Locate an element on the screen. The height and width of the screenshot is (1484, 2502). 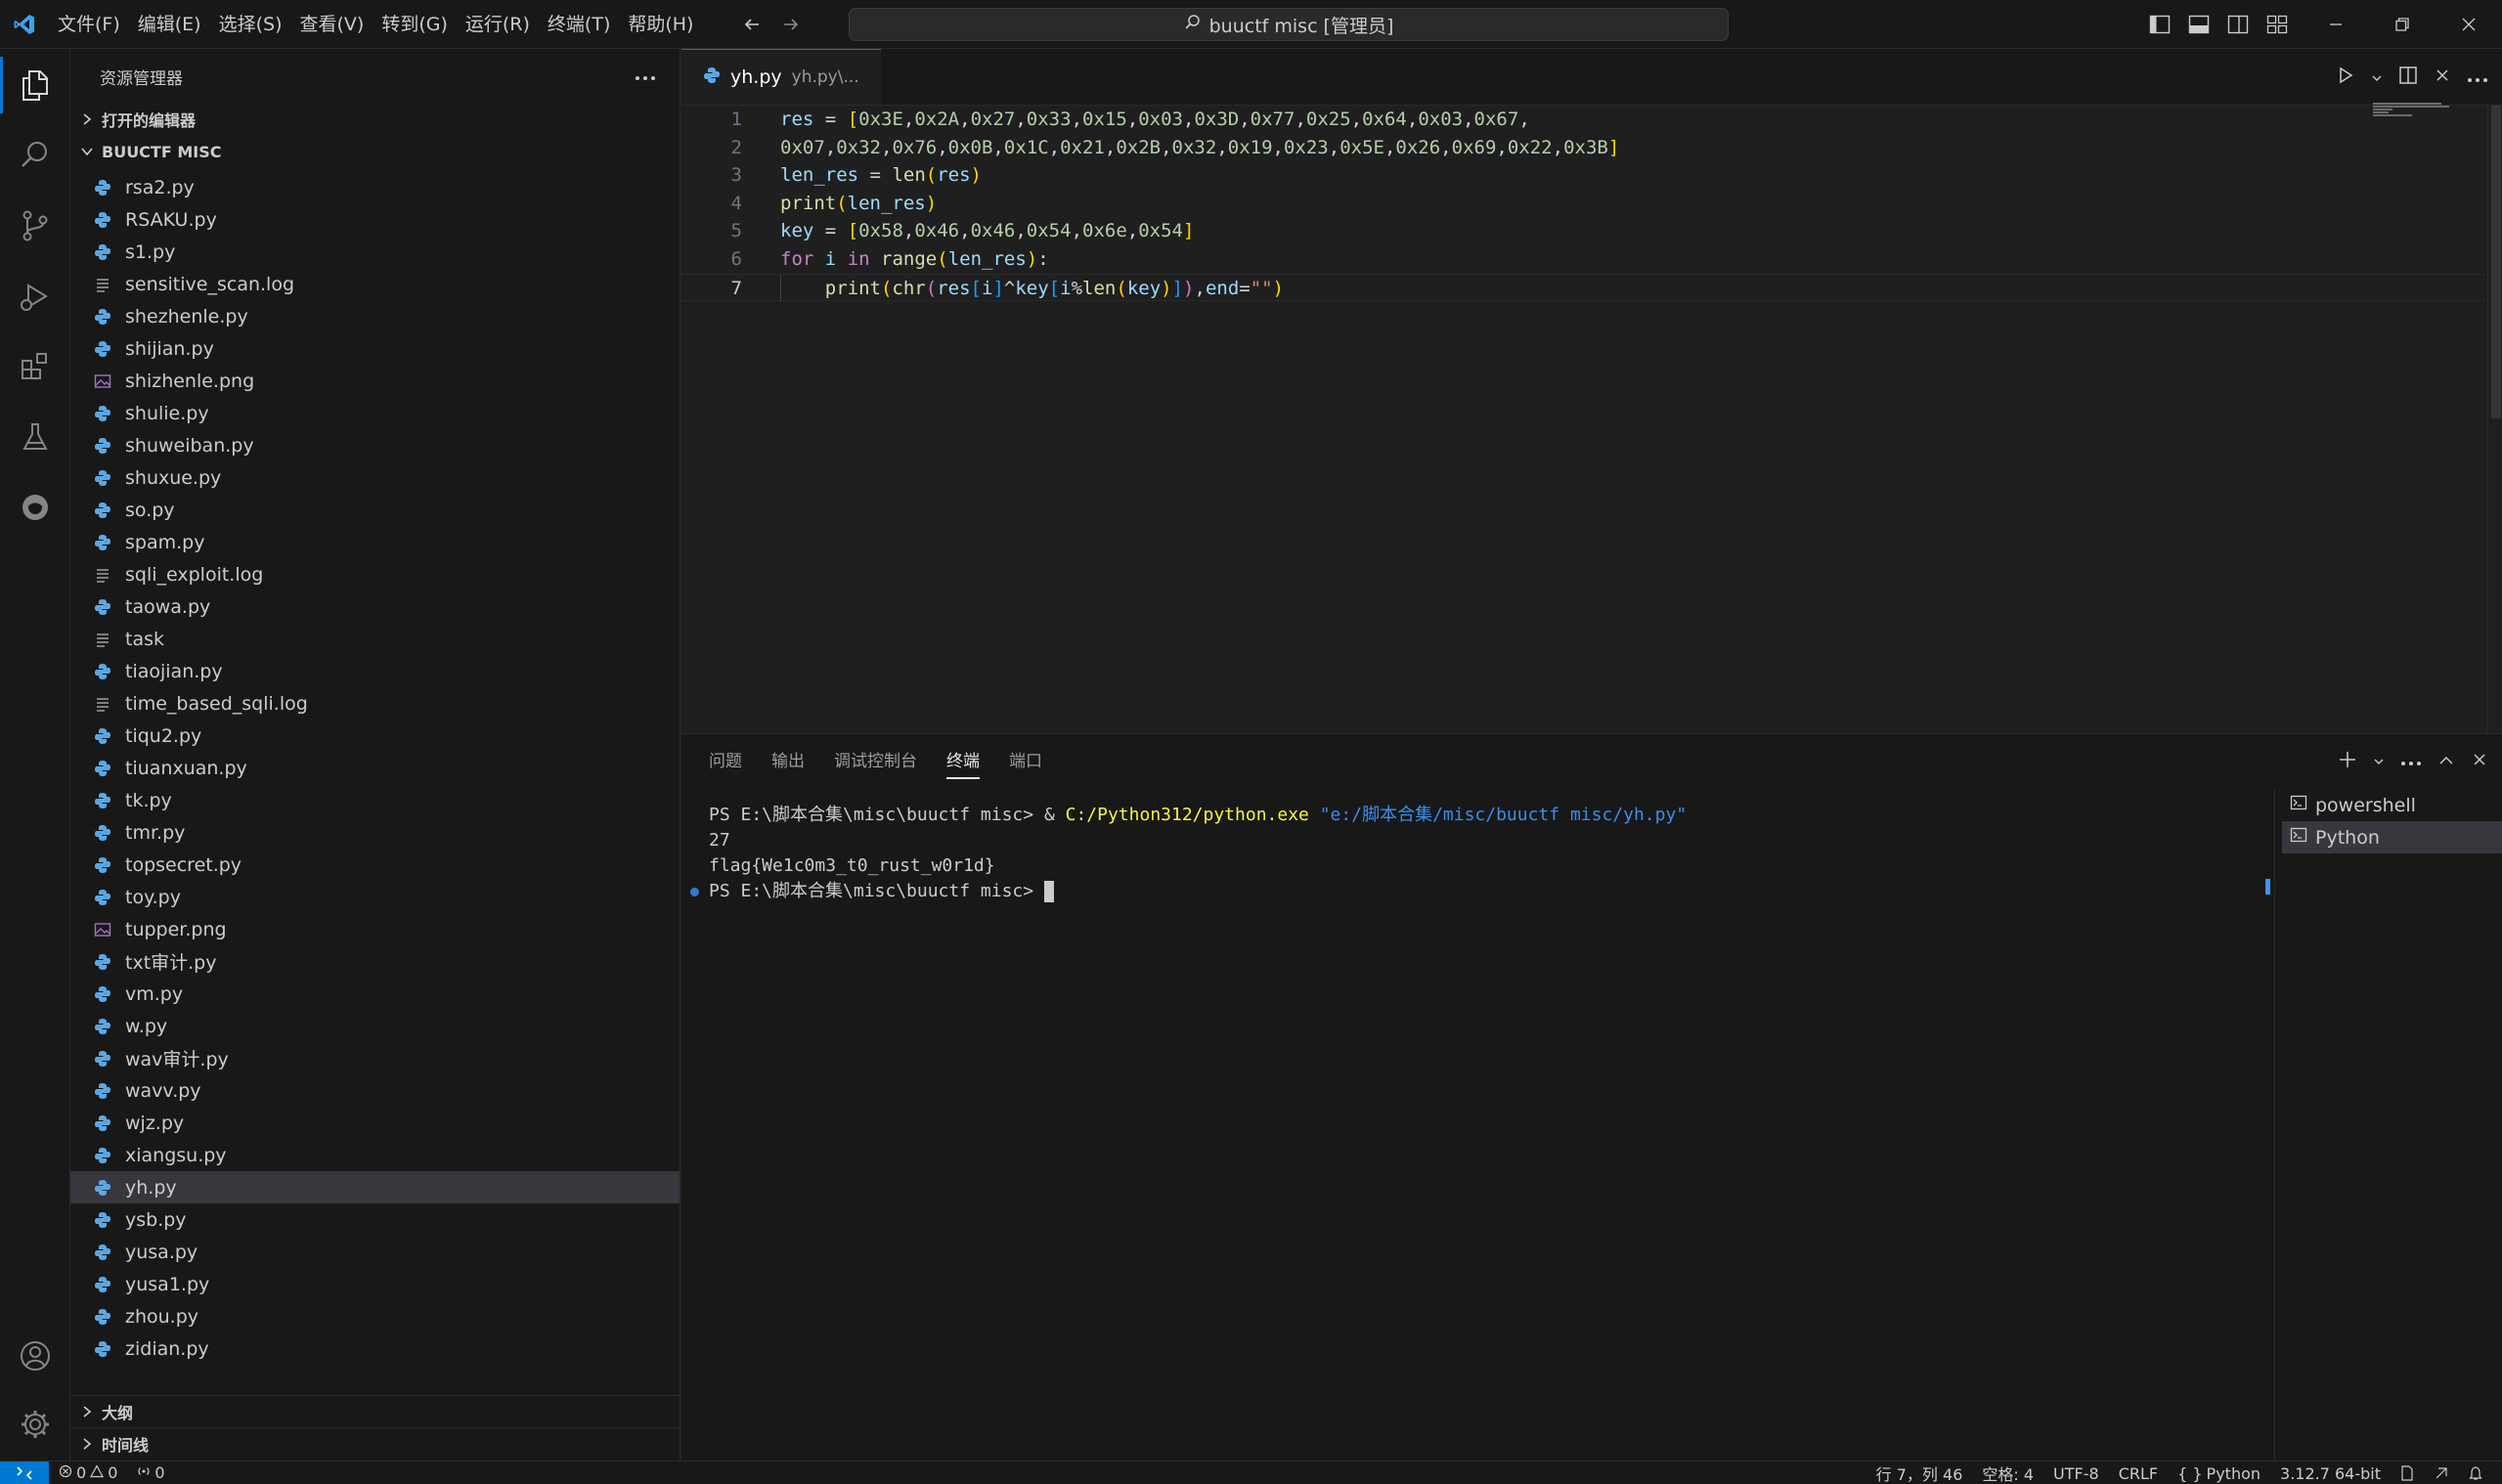
file-item: yusa.py is located at coordinates (375, 1252).